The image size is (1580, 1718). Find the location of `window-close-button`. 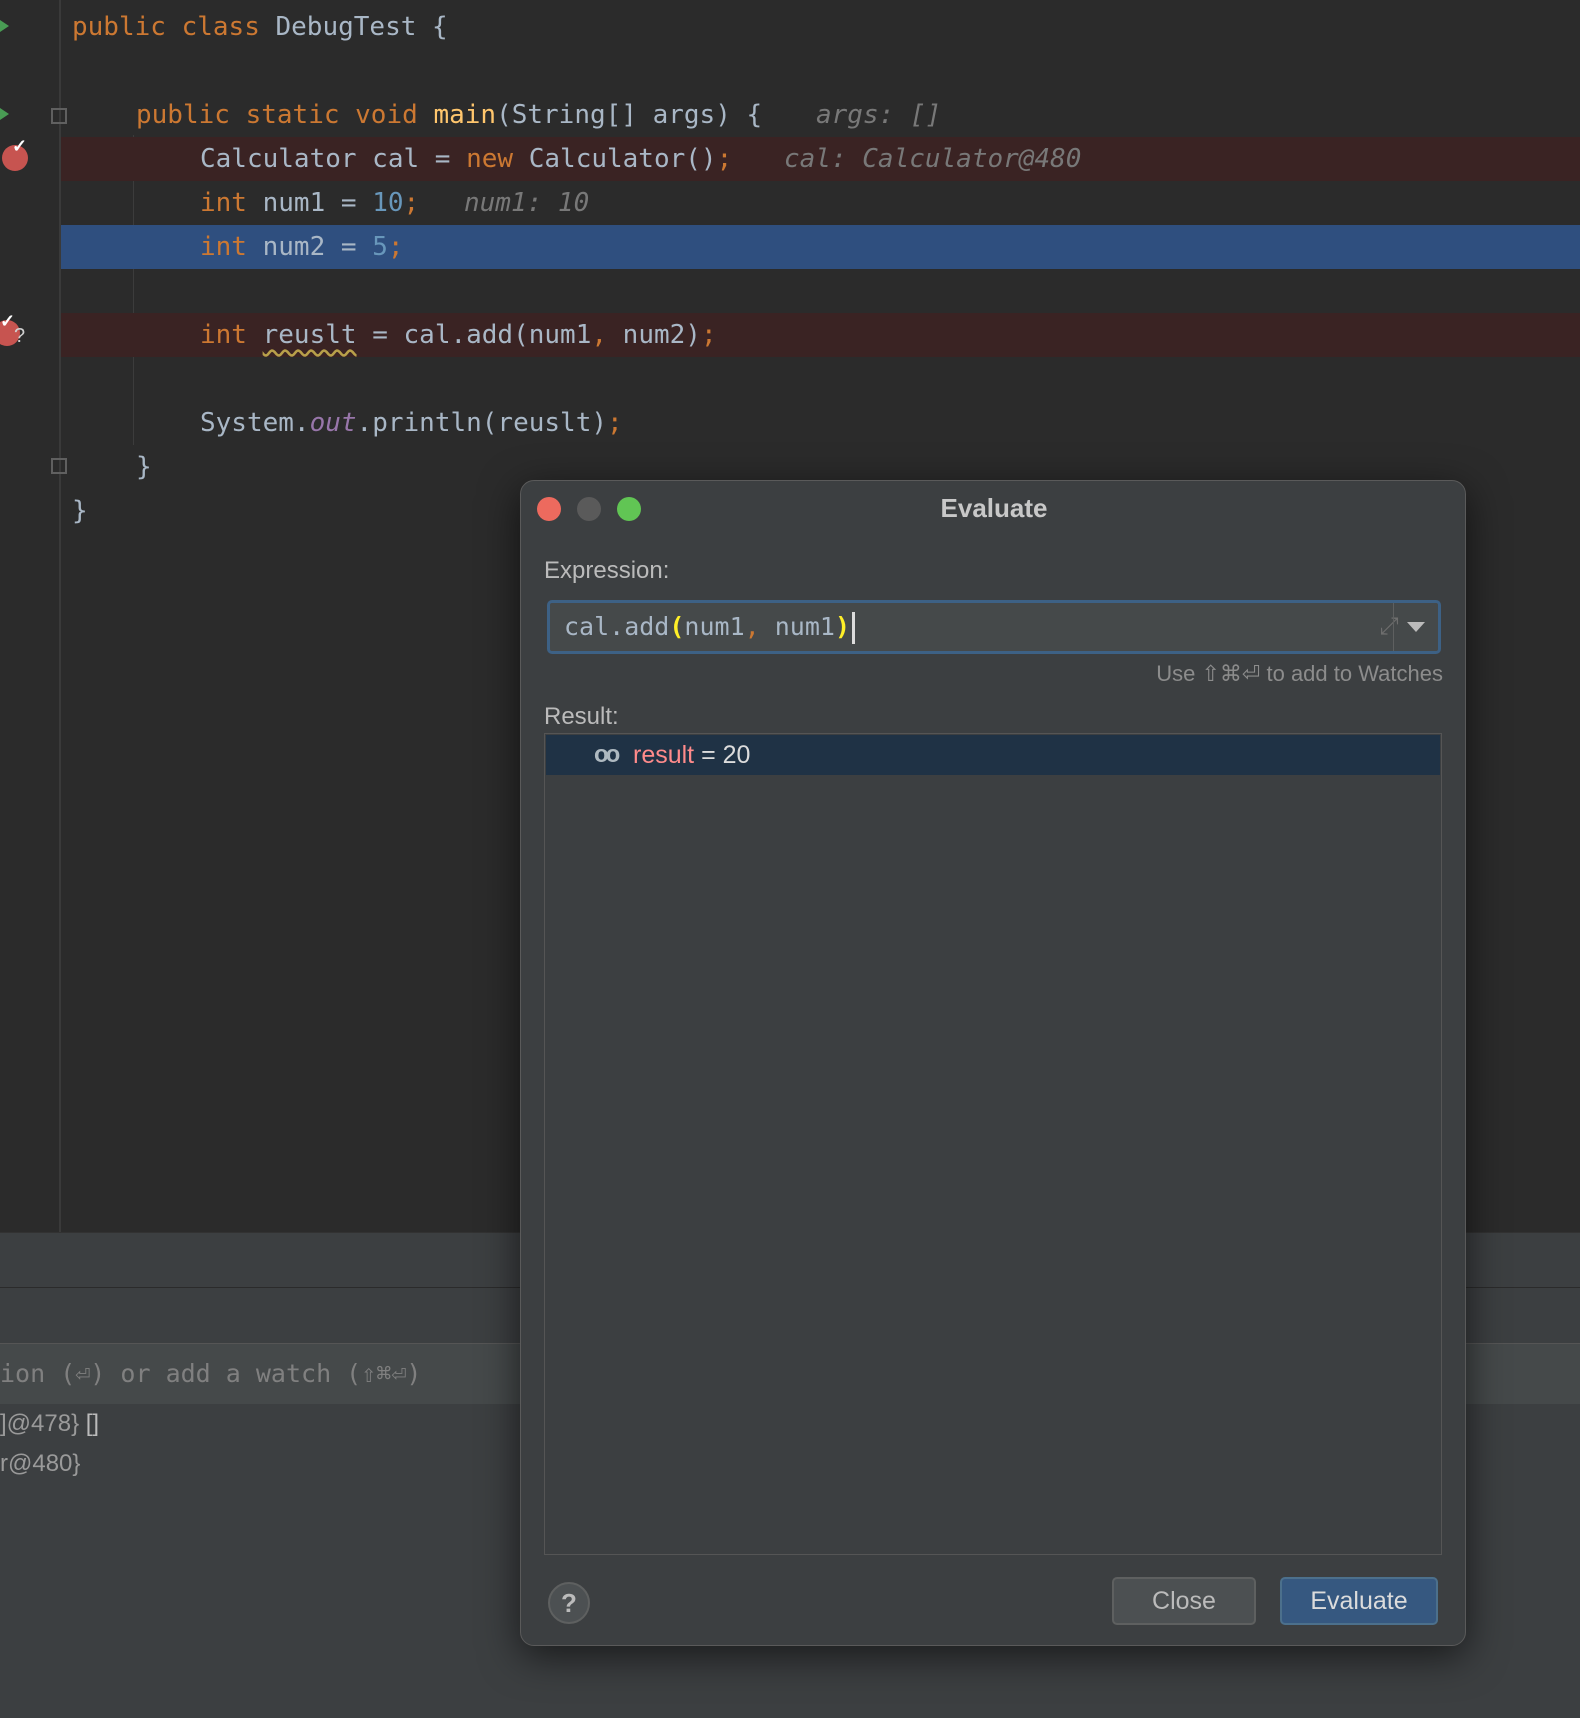

window-close-button is located at coordinates (549, 509).